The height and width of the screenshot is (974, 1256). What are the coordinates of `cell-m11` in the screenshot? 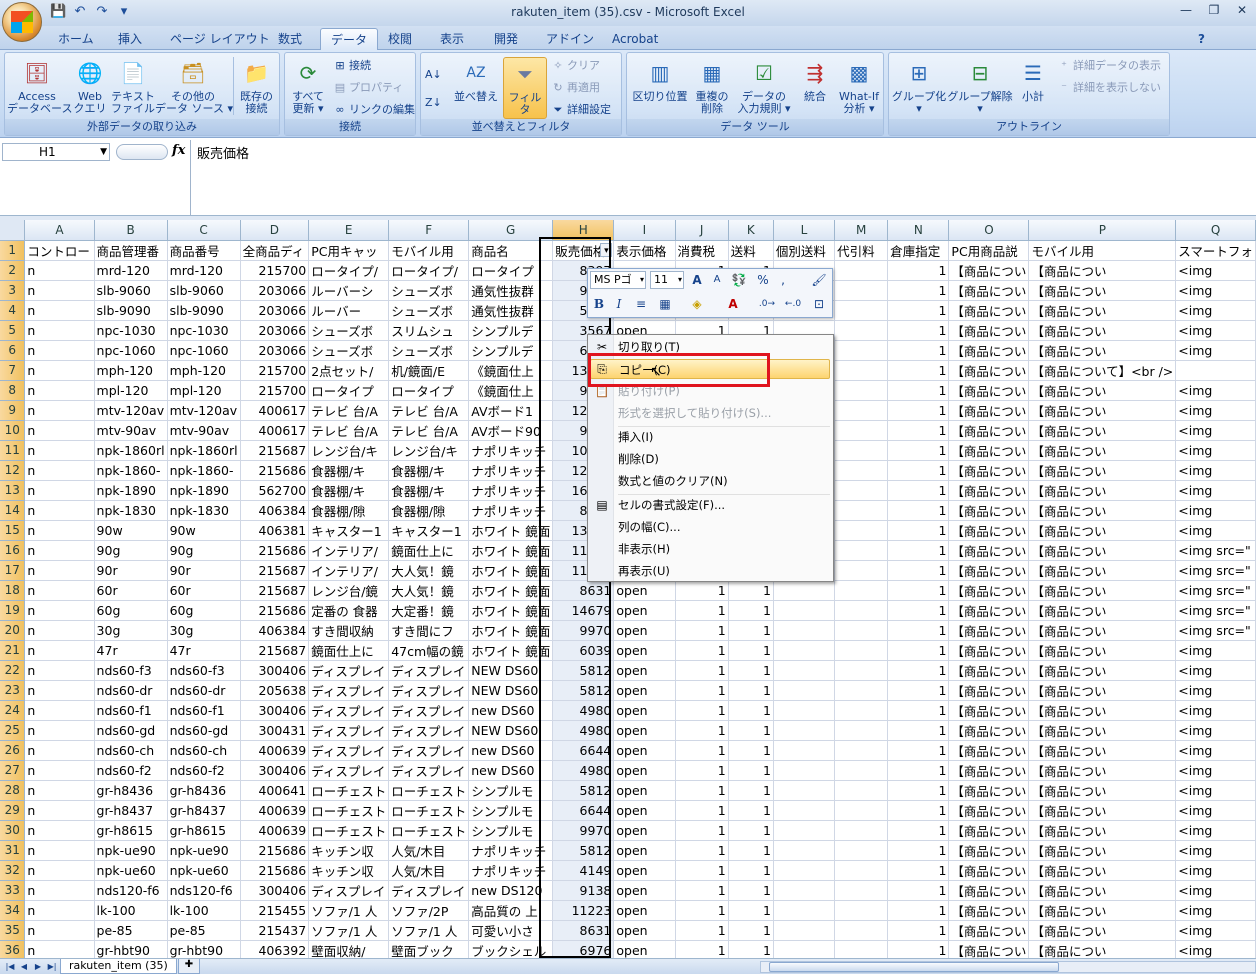 It's located at (861, 450).